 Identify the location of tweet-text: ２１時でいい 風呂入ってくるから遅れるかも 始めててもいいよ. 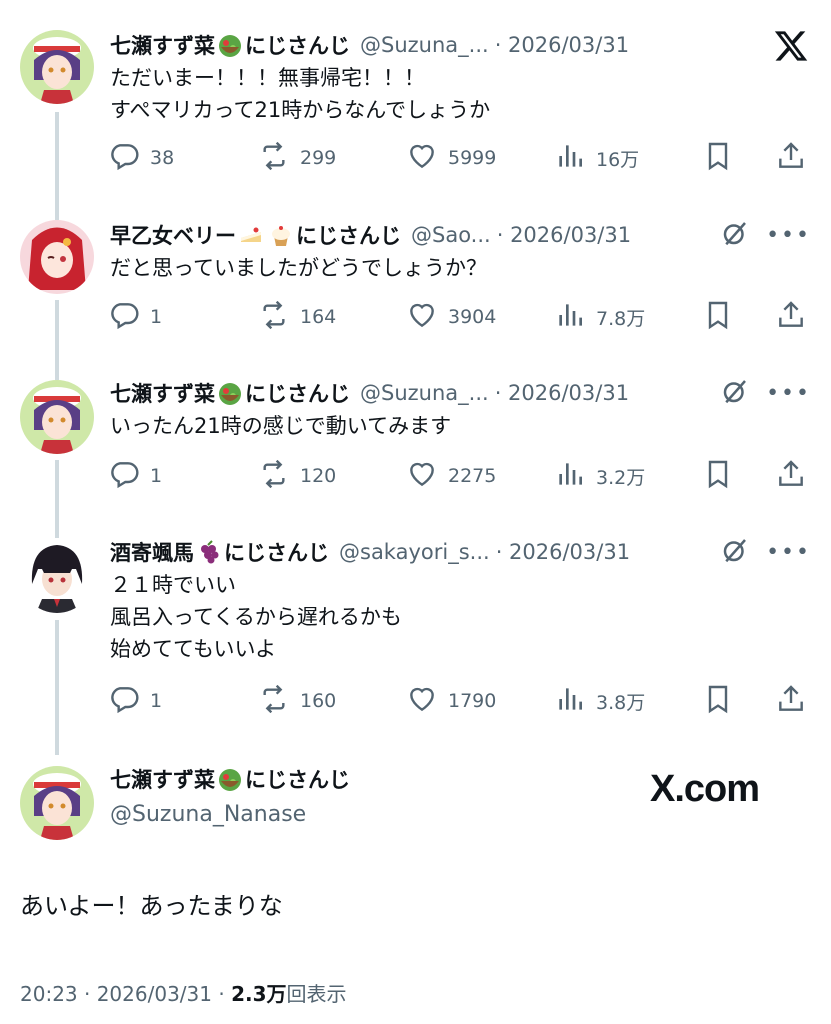
(256, 617).